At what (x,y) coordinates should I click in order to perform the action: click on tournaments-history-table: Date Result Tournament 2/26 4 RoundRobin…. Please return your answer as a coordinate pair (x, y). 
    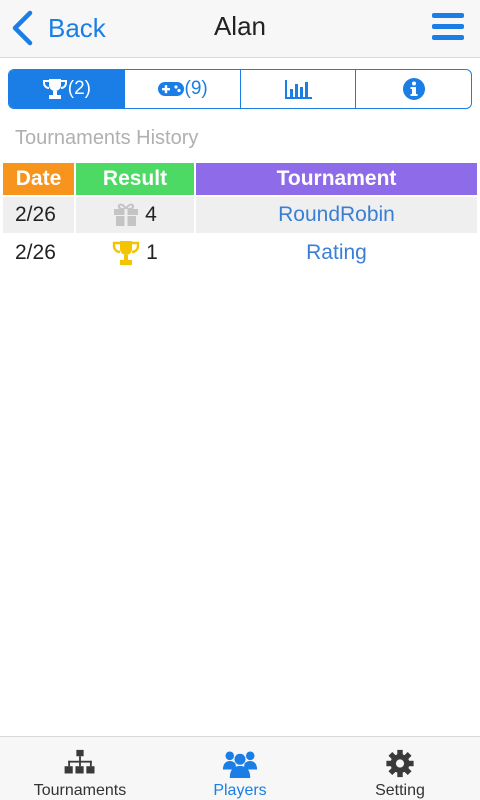
    Looking at the image, I should click on (240, 217).